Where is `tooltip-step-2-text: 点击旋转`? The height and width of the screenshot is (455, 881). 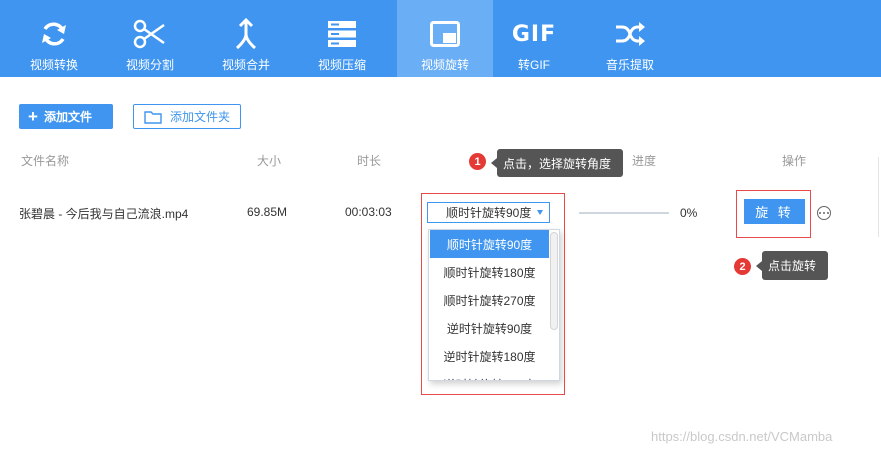 tooltip-step-2-text: 点击旋转 is located at coordinates (792, 266).